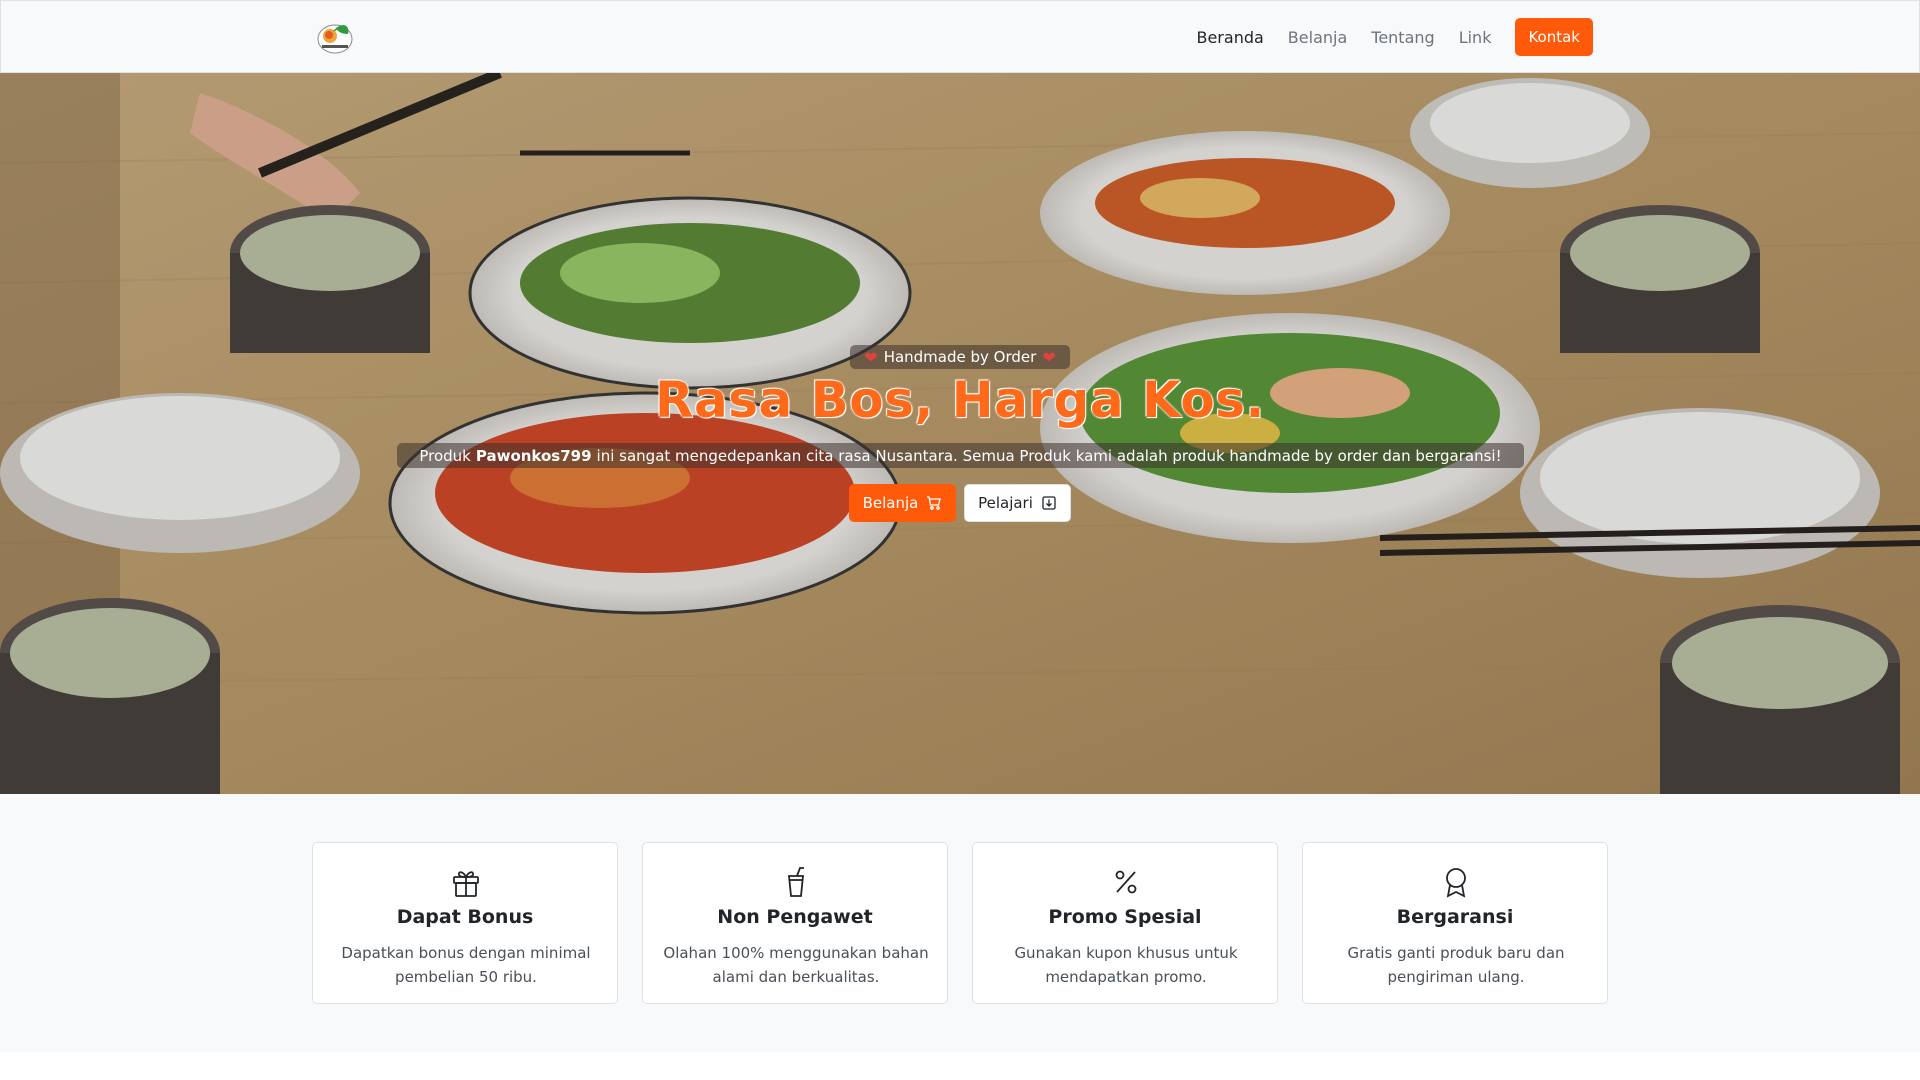  What do you see at coordinates (1229, 37) in the screenshot?
I see `nav-link-beranda: Beranda` at bounding box center [1229, 37].